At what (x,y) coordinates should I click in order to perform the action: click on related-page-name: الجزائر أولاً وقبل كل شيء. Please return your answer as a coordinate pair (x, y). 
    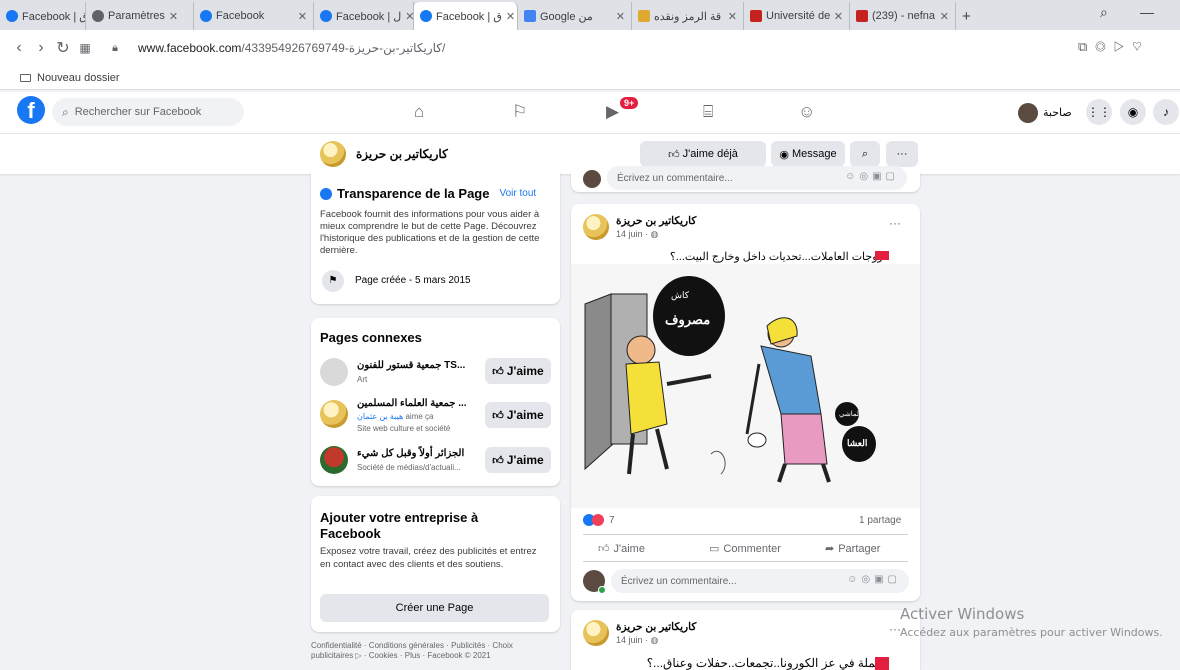
    Looking at the image, I should click on (410, 453).